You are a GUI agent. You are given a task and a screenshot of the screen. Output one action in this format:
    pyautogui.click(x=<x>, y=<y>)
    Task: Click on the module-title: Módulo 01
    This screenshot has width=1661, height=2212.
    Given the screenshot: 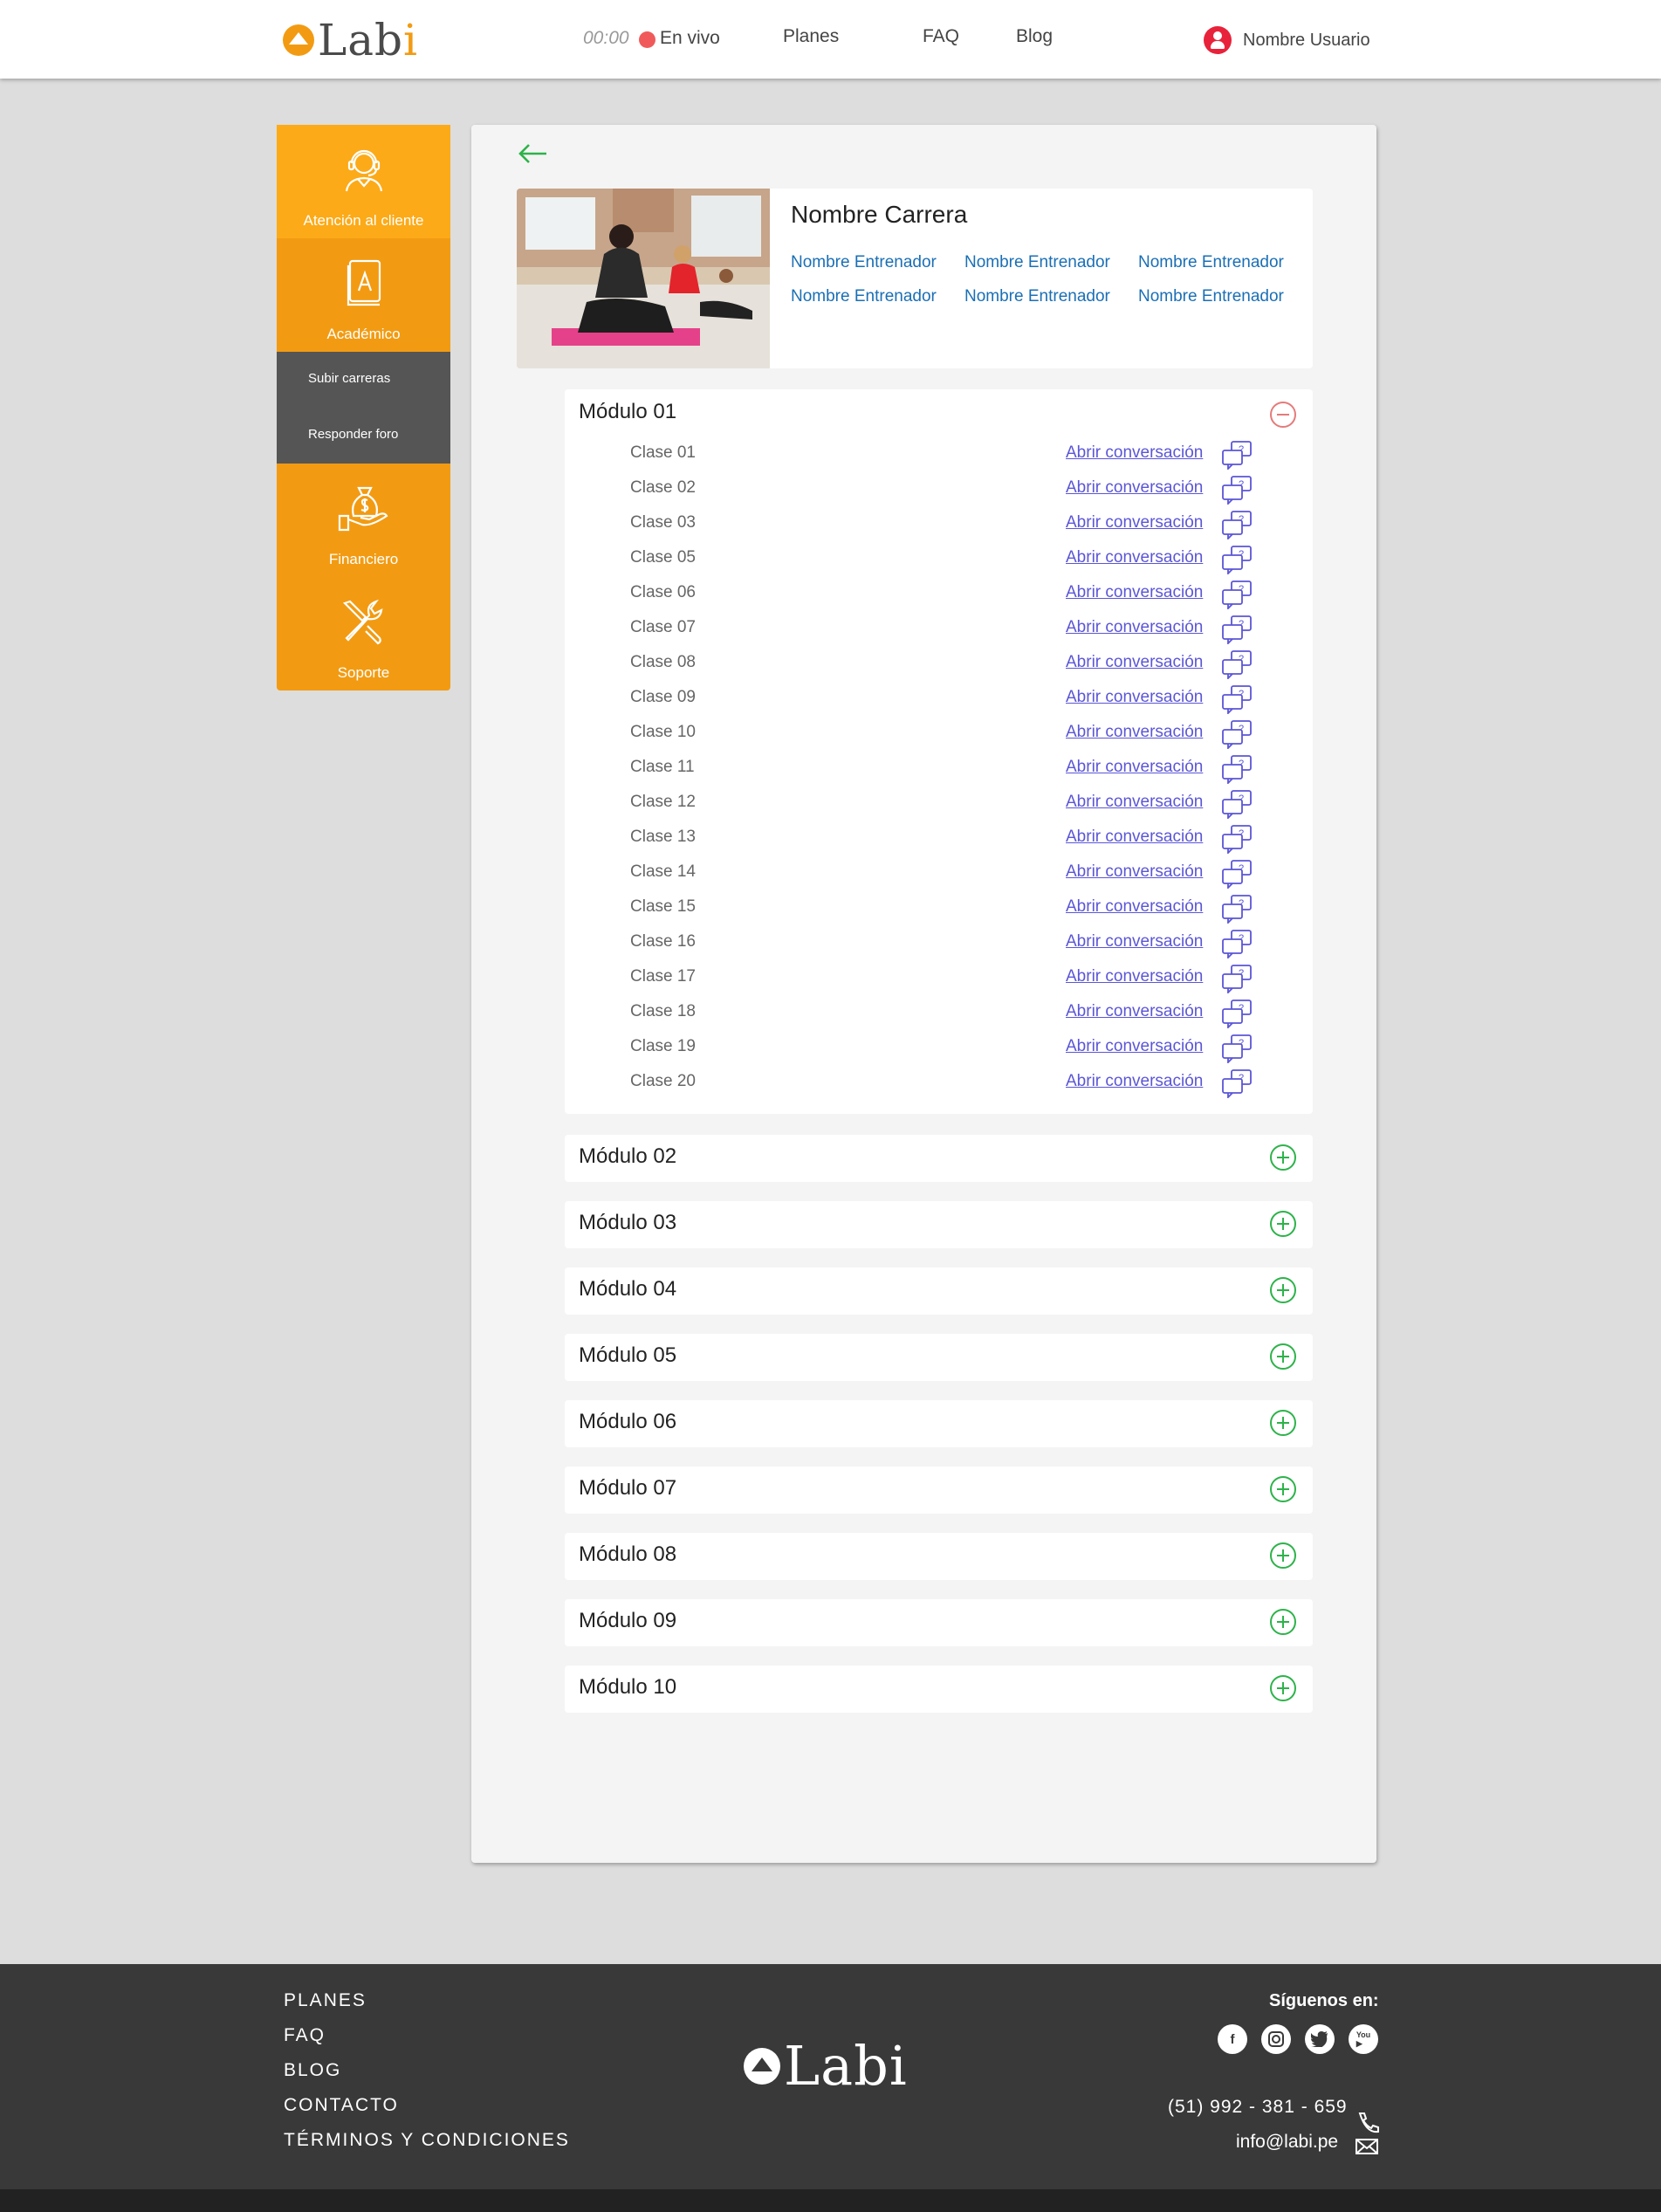 What is the action you would take?
    pyautogui.click(x=627, y=412)
    